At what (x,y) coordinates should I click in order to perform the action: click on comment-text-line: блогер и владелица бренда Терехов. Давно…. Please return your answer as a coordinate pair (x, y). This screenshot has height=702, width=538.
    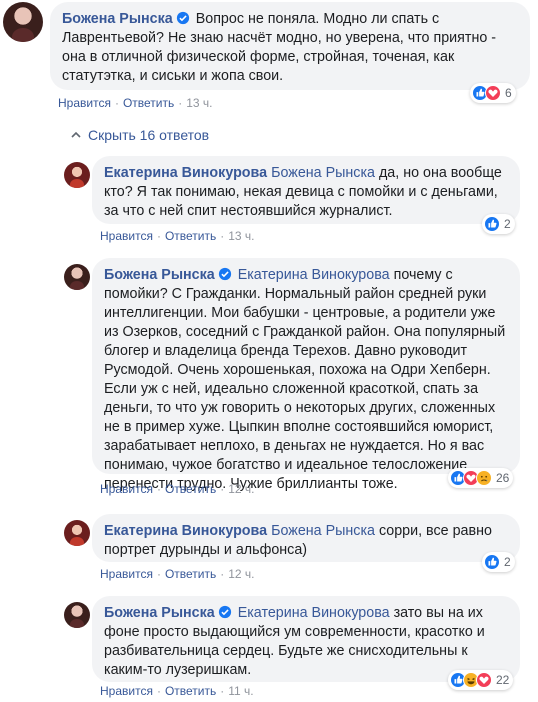
    Looking at the image, I should click on (286, 351).